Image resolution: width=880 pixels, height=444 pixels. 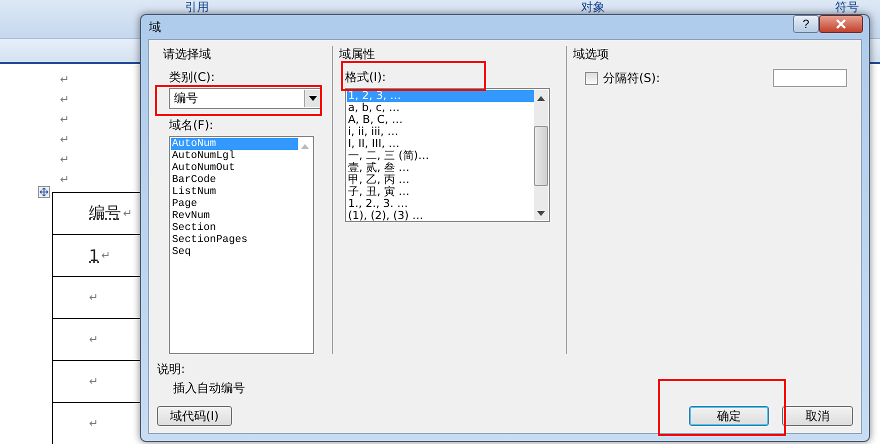 What do you see at coordinates (357, 54) in the screenshot?
I see `group-title: 域属性` at bounding box center [357, 54].